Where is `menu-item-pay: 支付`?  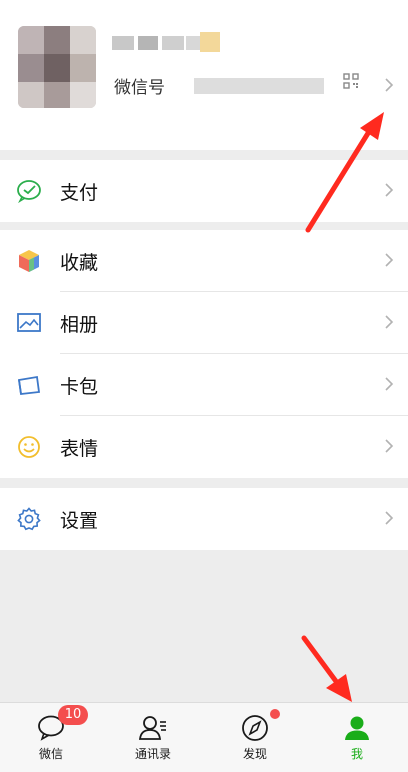
menu-item-pay: 支付 is located at coordinates (204, 191).